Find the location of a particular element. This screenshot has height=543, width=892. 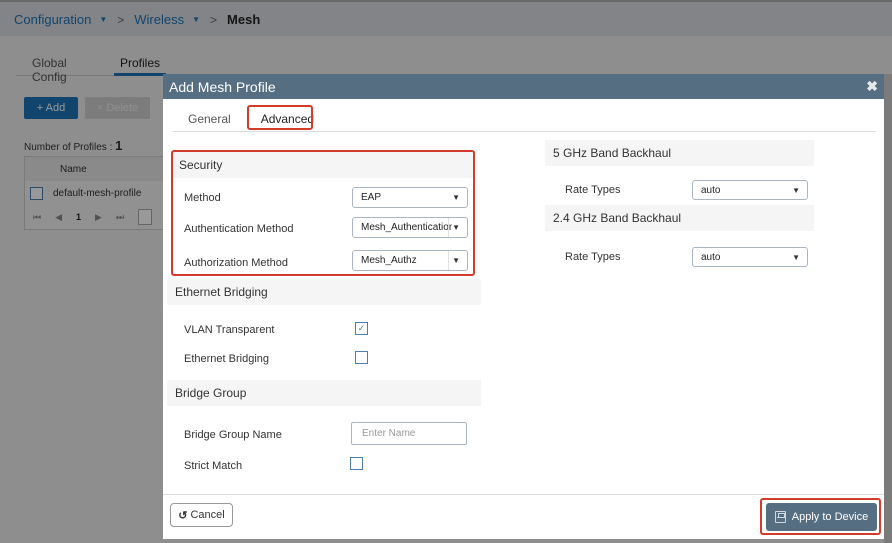

highlight-apply-button is located at coordinates (820, 516).